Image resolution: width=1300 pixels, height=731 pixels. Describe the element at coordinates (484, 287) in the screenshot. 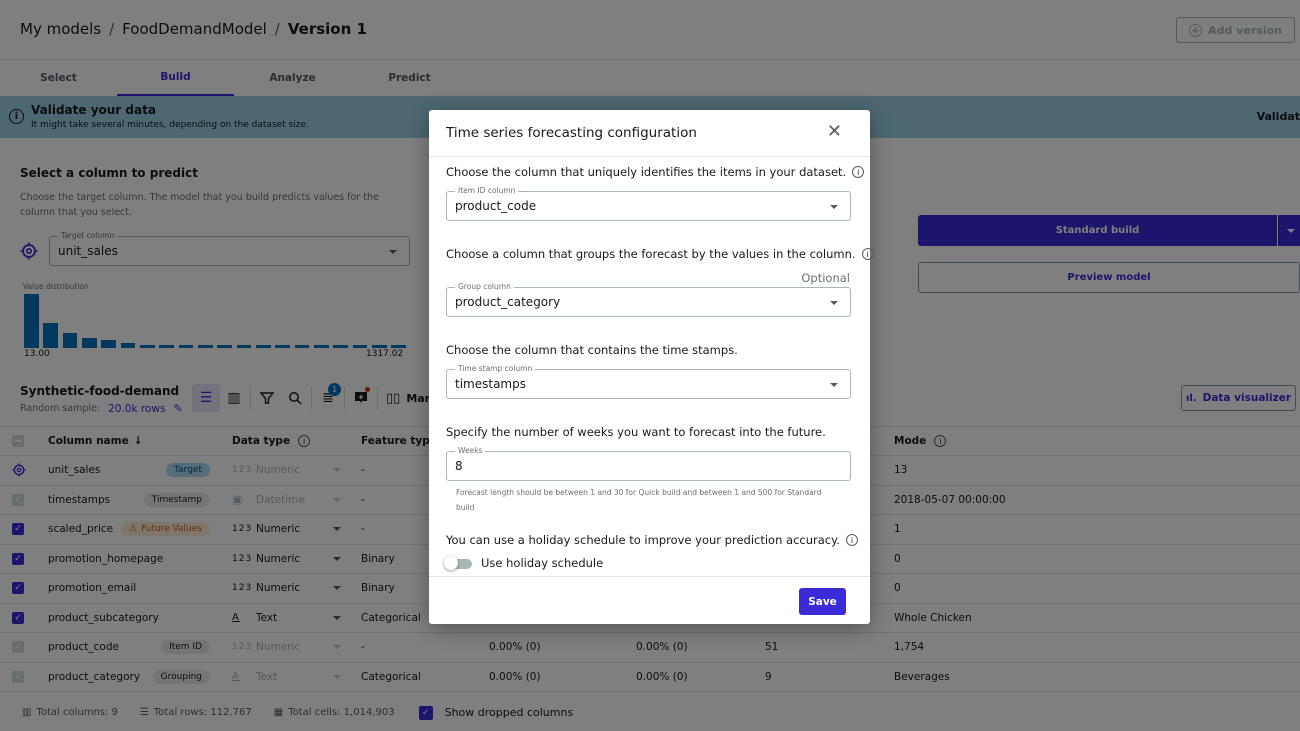

I see `group-legend: Group column` at that location.